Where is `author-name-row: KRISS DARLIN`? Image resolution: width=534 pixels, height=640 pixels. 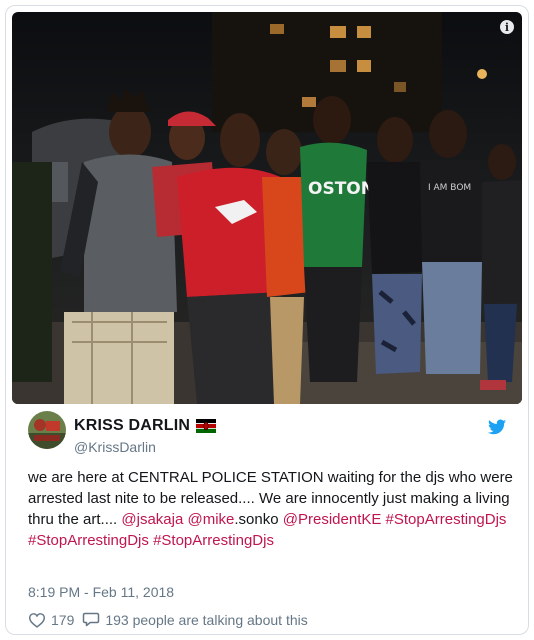
author-name-row: KRISS DARLIN is located at coordinates (145, 426).